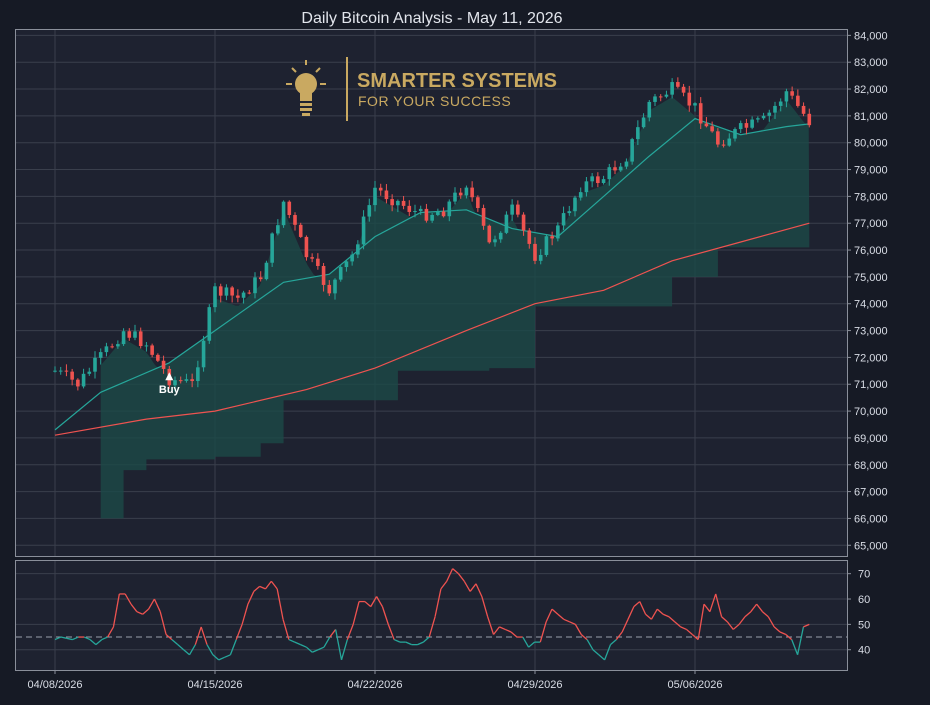 Image resolution: width=930 pixels, height=705 pixels. What do you see at coordinates (871, 117) in the screenshot?
I see `price-tick-label: 81,000` at bounding box center [871, 117].